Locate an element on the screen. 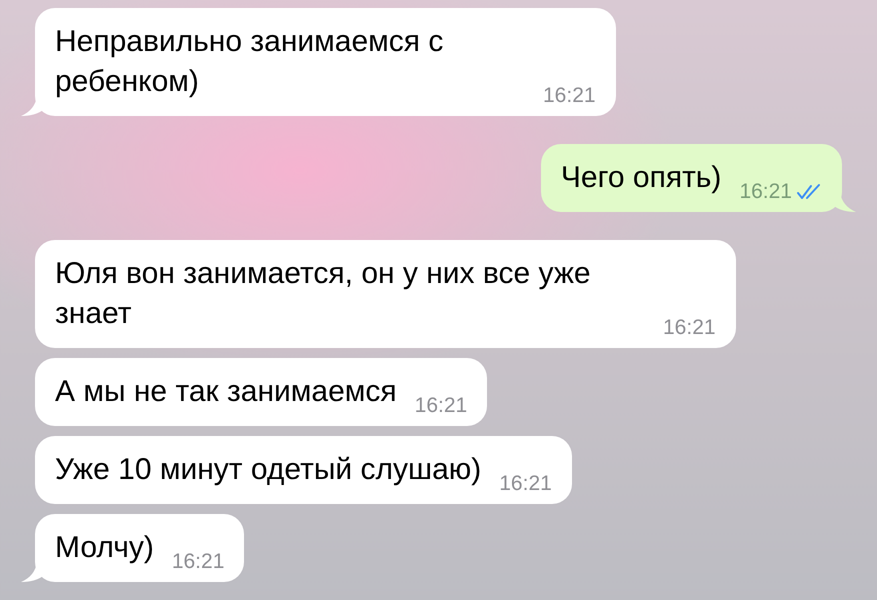  message-text: Уже 10 минут одетый слушаю) is located at coordinates (268, 470).